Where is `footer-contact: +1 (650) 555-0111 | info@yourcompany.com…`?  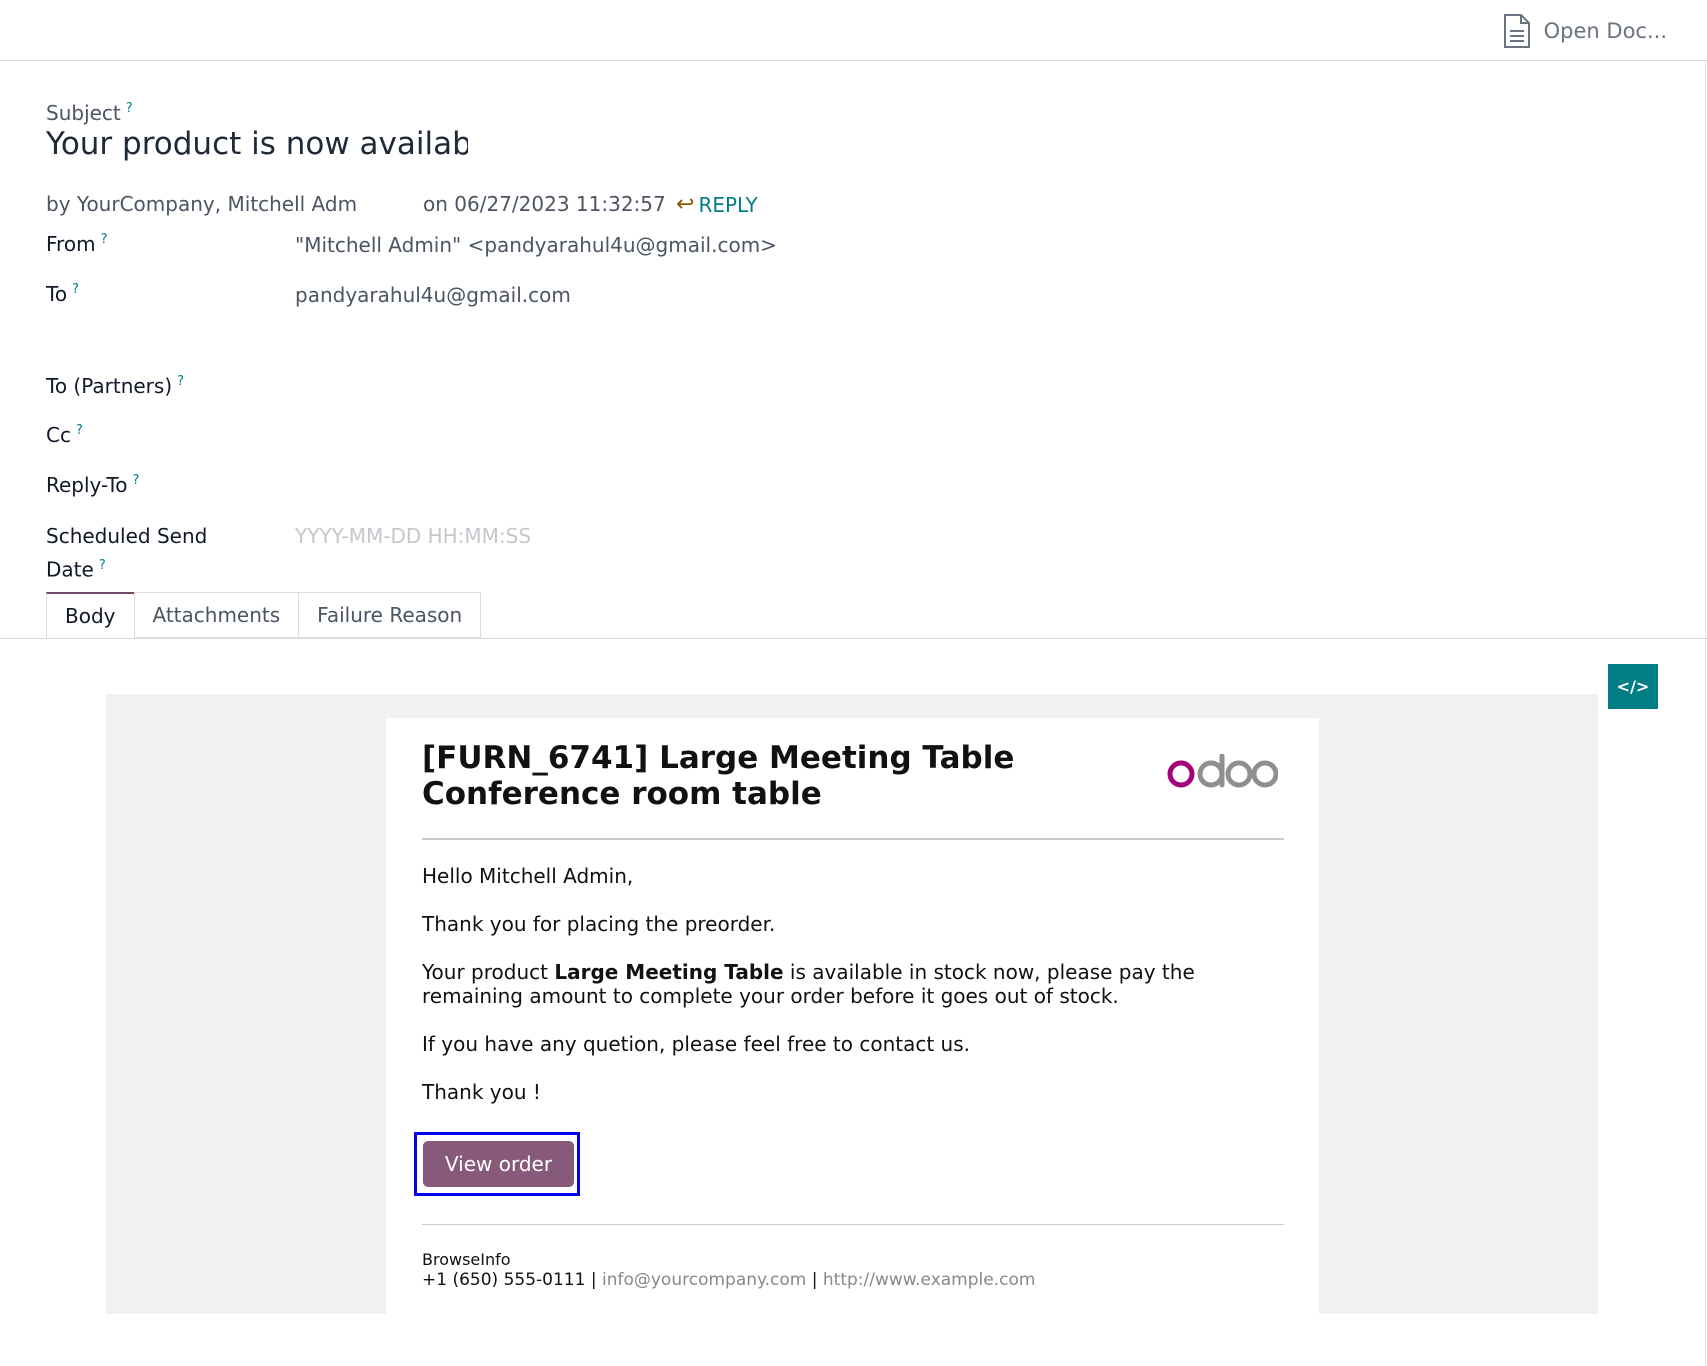
footer-contact: +1 (650) 555-0111 | info@yourcompany.com… is located at coordinates (729, 1280).